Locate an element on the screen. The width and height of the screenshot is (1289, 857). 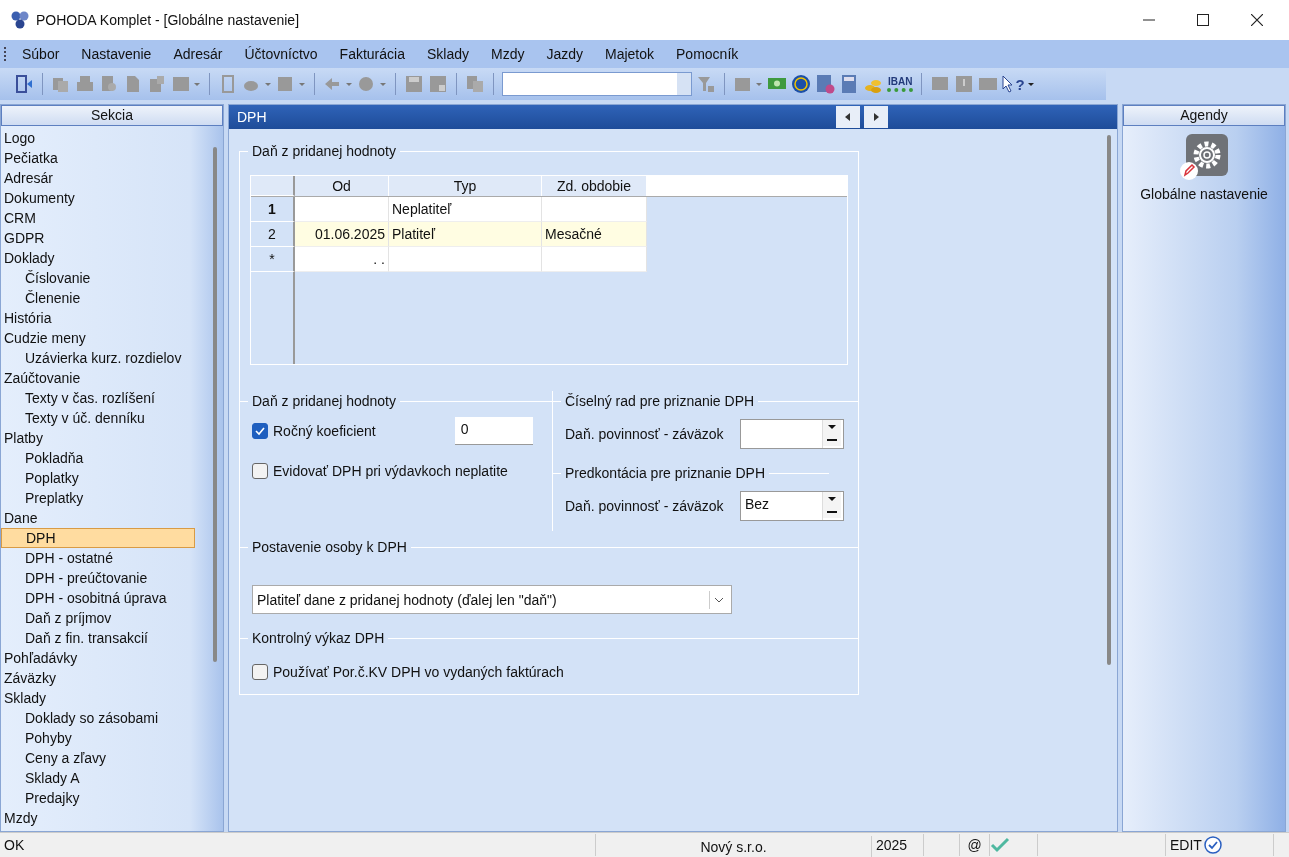
table-cell: Neplatiteľ is located at coordinates (465, 209).